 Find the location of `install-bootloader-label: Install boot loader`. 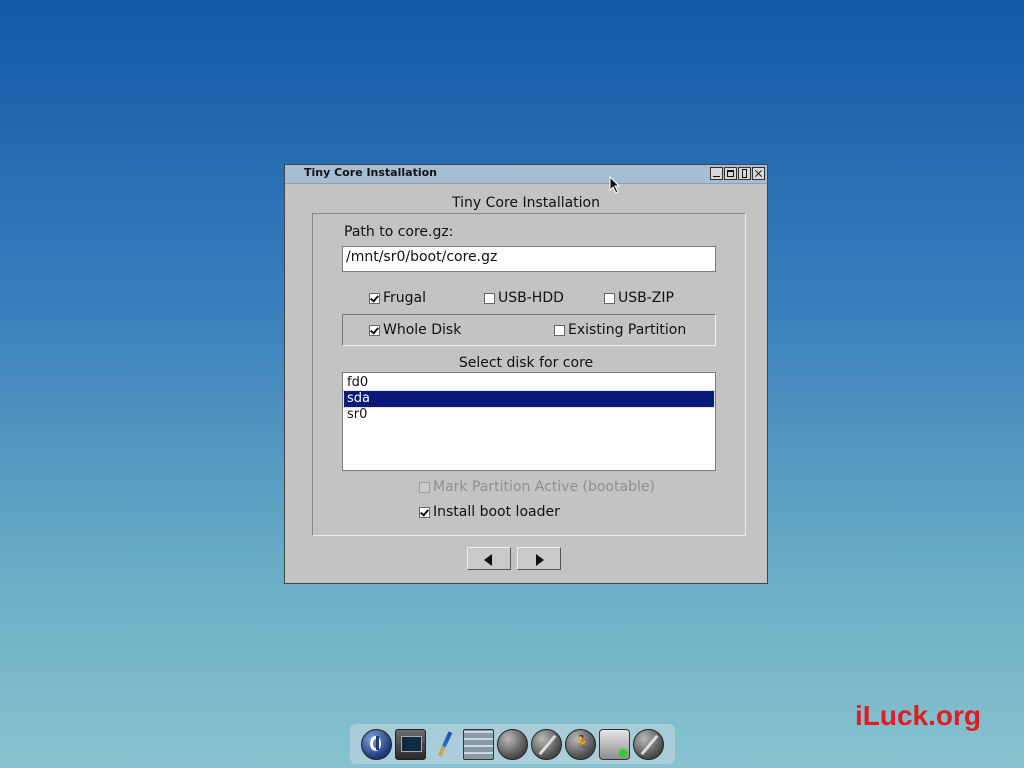

install-bootloader-label: Install boot loader is located at coordinates (496, 512).